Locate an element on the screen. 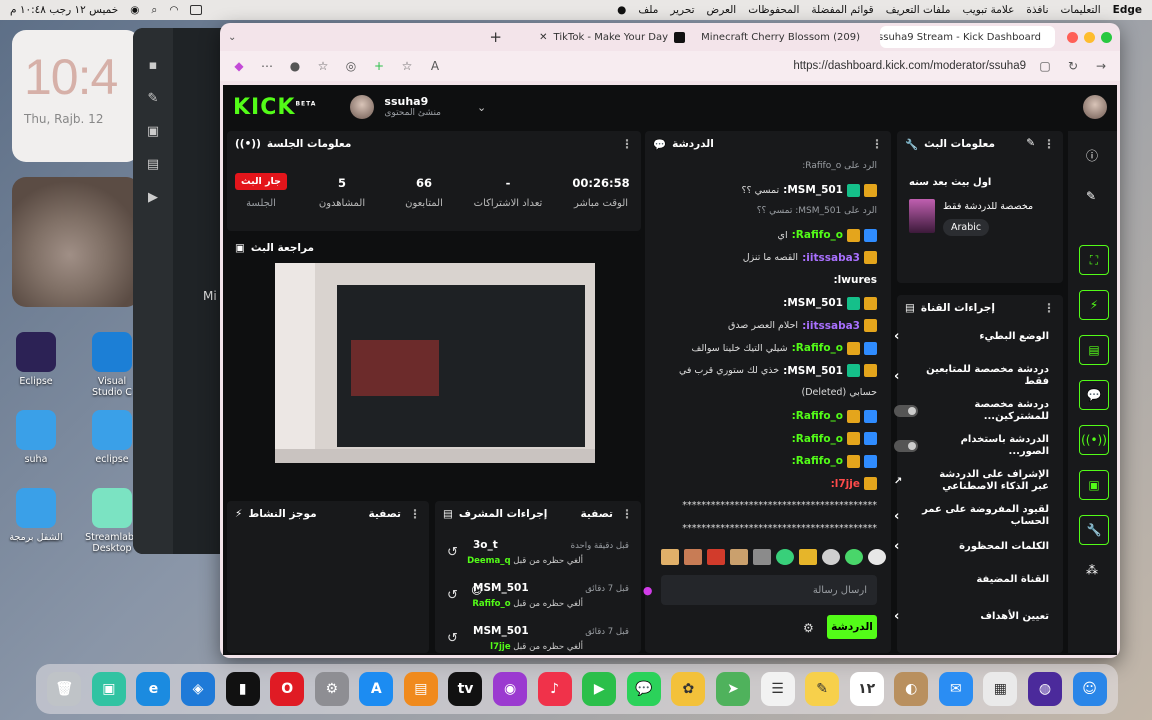  notes-dock-icon: ✎ is located at coordinates (822, 689).